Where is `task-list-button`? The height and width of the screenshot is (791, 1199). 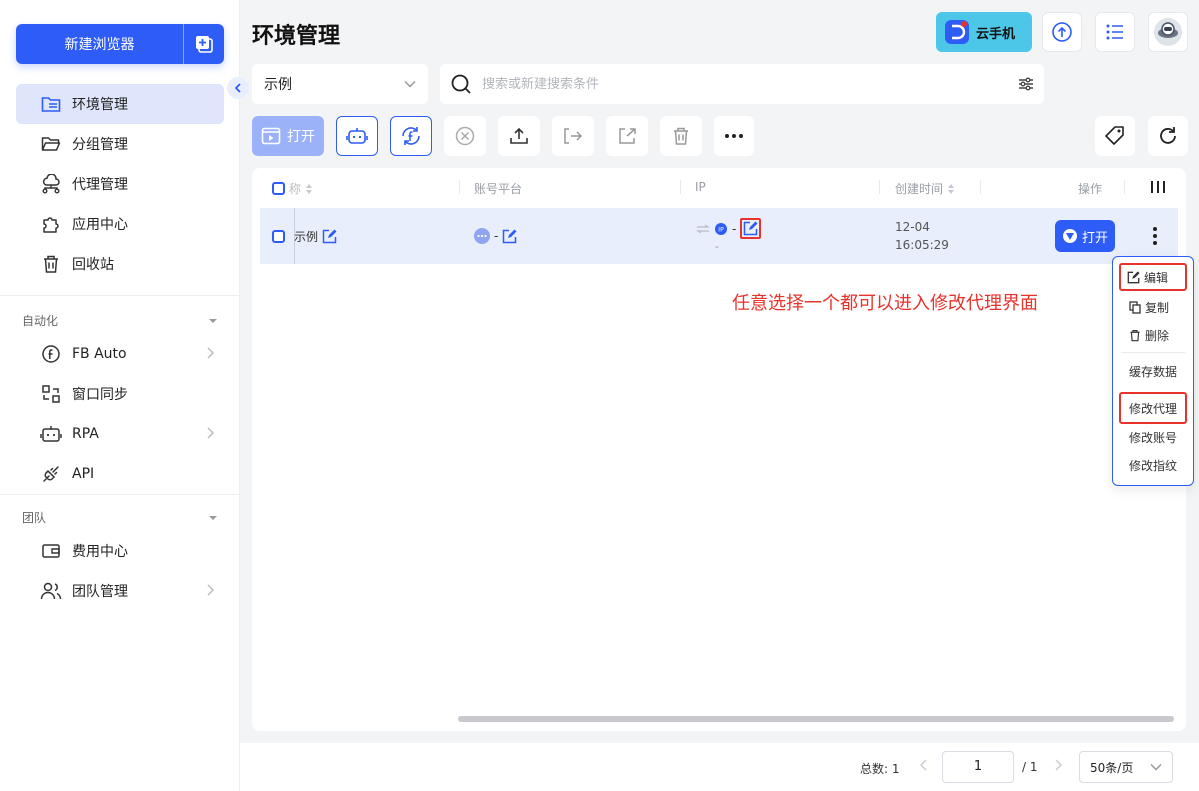 task-list-button is located at coordinates (1115, 32).